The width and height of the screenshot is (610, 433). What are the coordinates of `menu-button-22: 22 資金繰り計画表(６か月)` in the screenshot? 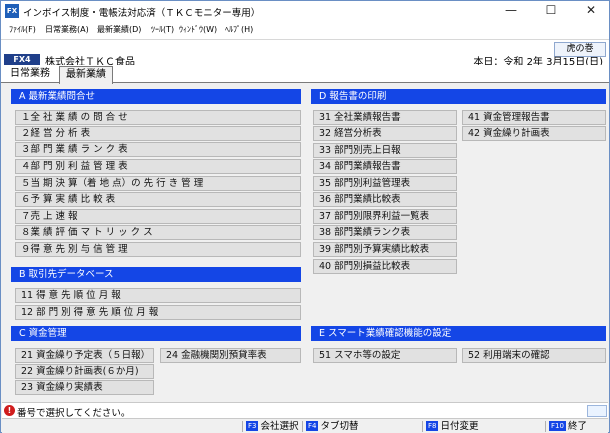 It's located at (84, 371).